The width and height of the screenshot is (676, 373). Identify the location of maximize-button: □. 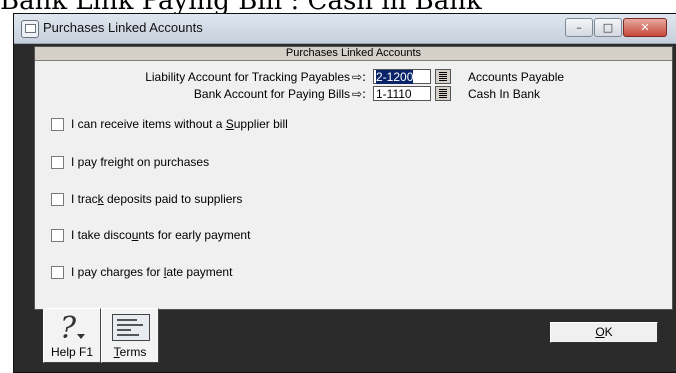
(608, 27).